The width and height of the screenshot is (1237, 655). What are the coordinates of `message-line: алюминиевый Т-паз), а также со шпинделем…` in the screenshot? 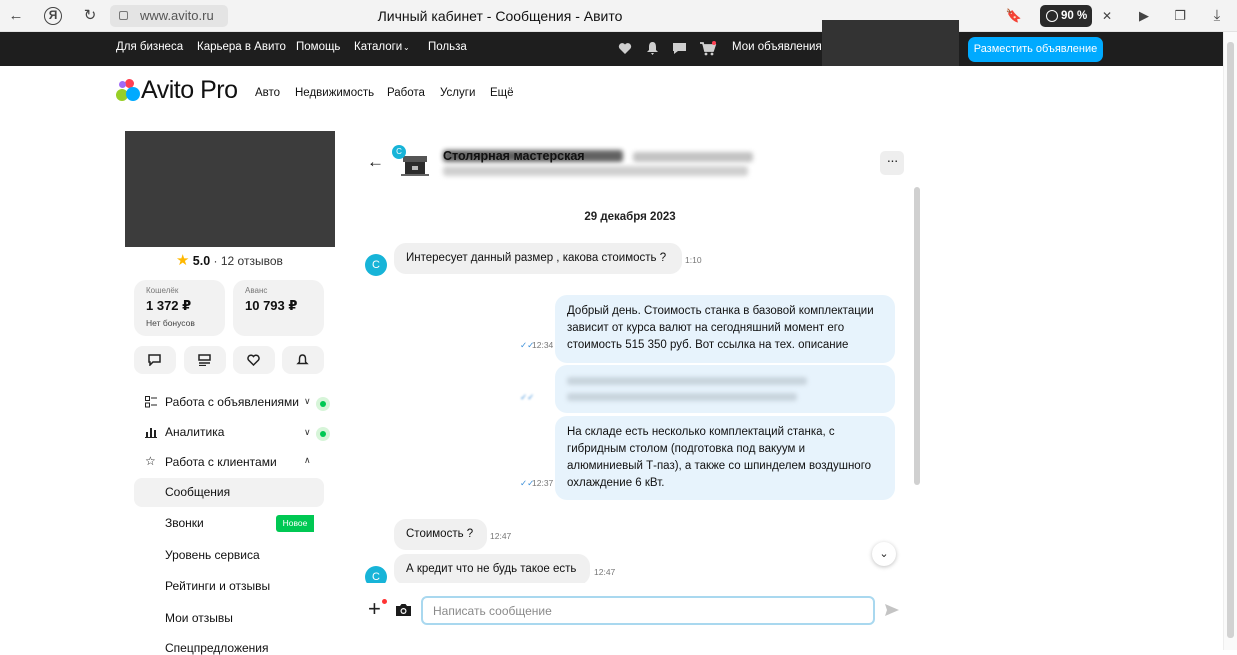 It's located at (719, 466).